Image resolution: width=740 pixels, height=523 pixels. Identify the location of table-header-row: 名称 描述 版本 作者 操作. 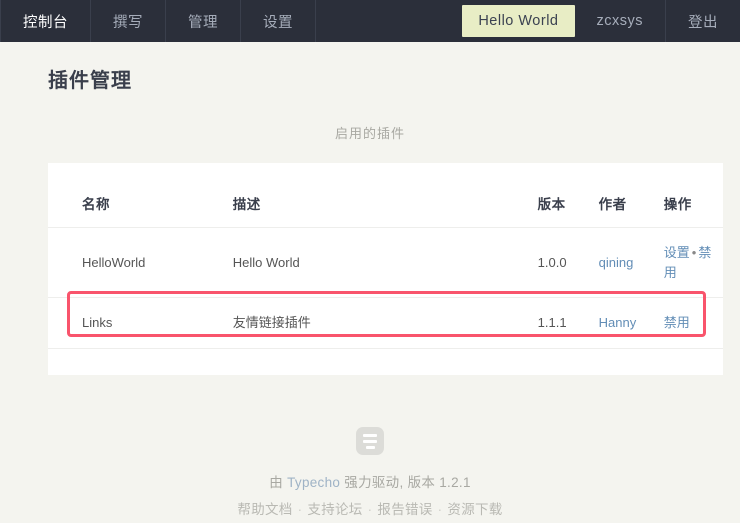
(385, 195).